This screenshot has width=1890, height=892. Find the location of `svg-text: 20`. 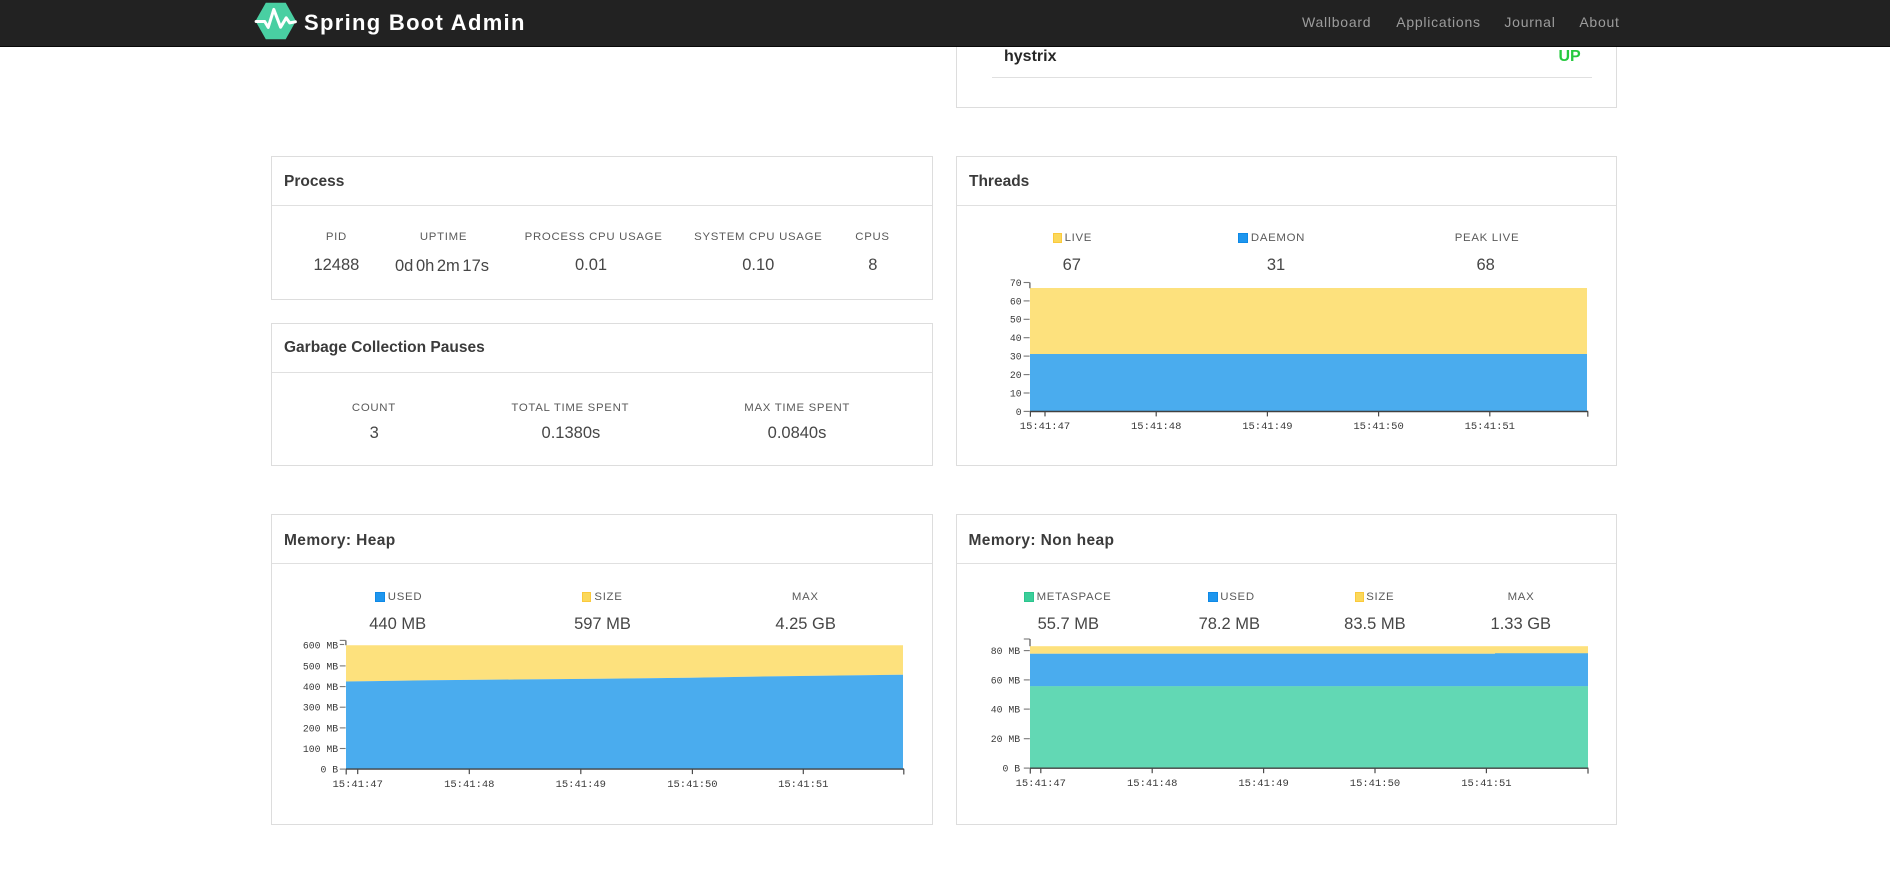

svg-text: 20 is located at coordinates (1016, 375).